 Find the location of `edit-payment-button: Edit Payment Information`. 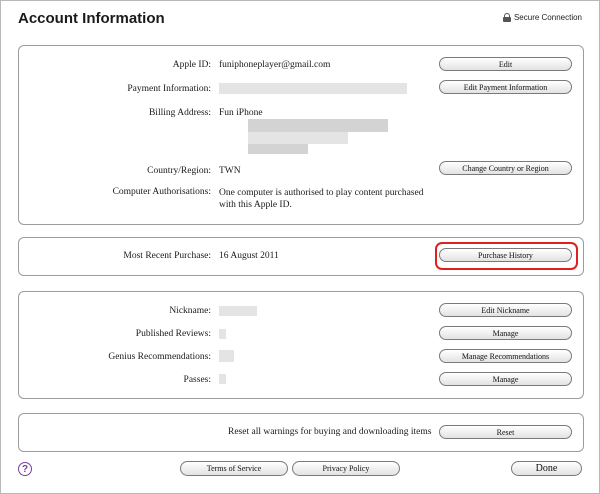

edit-payment-button: Edit Payment Information is located at coordinates (505, 87).